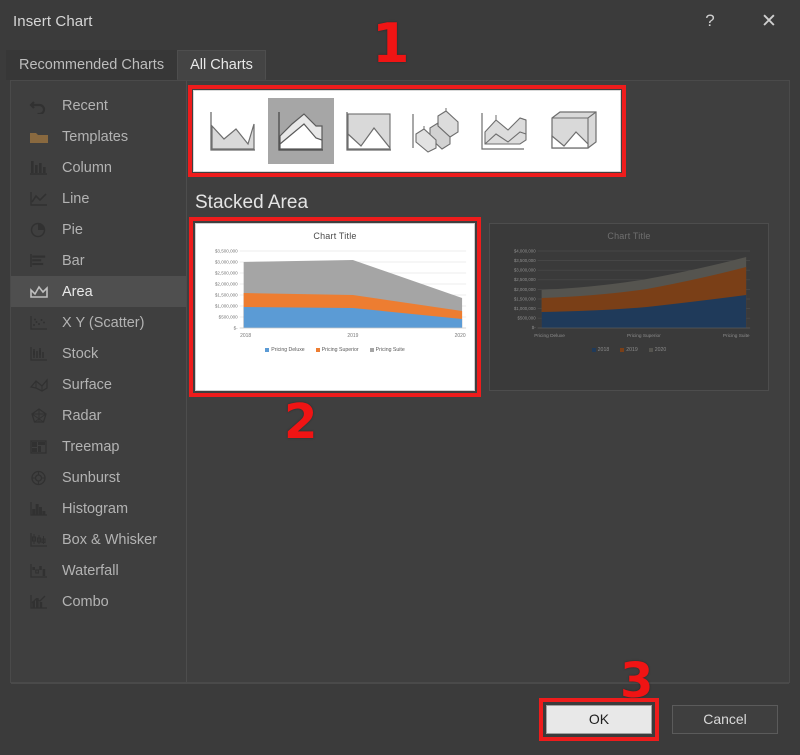 This screenshot has width=800, height=755. I want to click on waterfall-icon, so click(39, 571).